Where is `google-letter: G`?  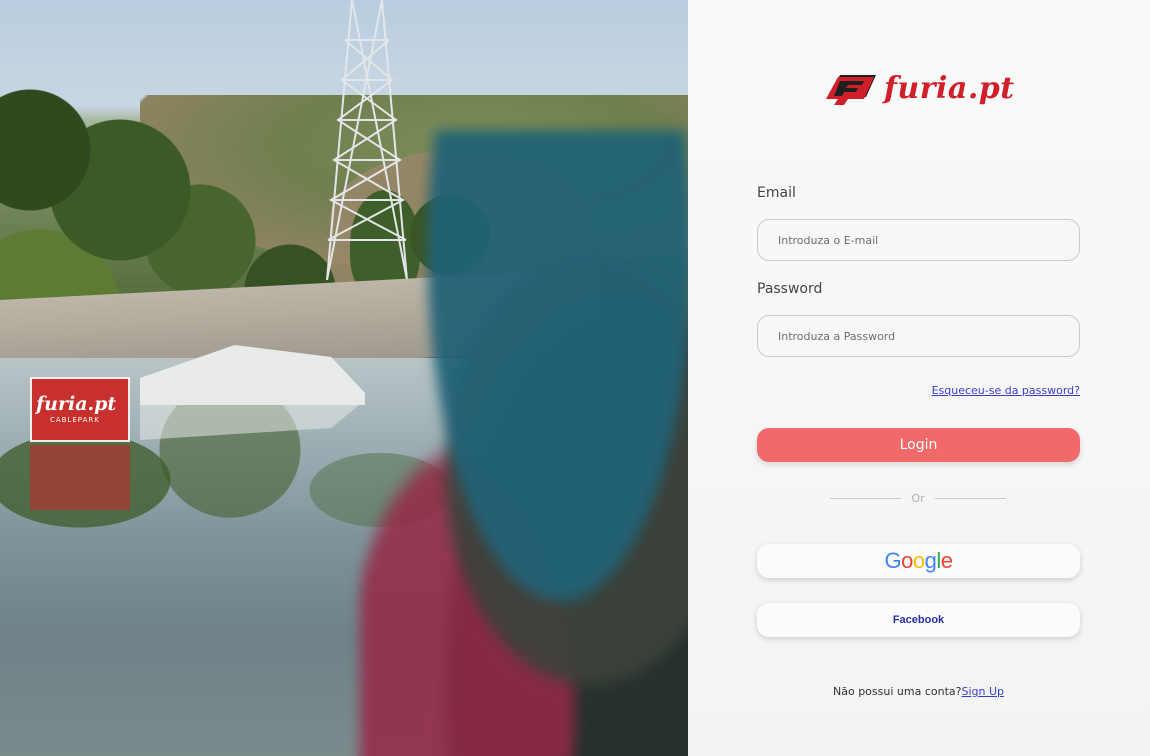 google-letter: G is located at coordinates (893, 560).